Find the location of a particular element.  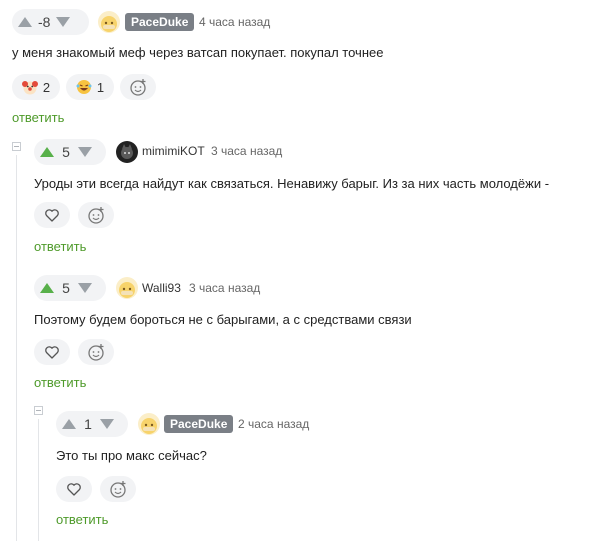

timestamp: 2 часа назад is located at coordinates (274, 424).